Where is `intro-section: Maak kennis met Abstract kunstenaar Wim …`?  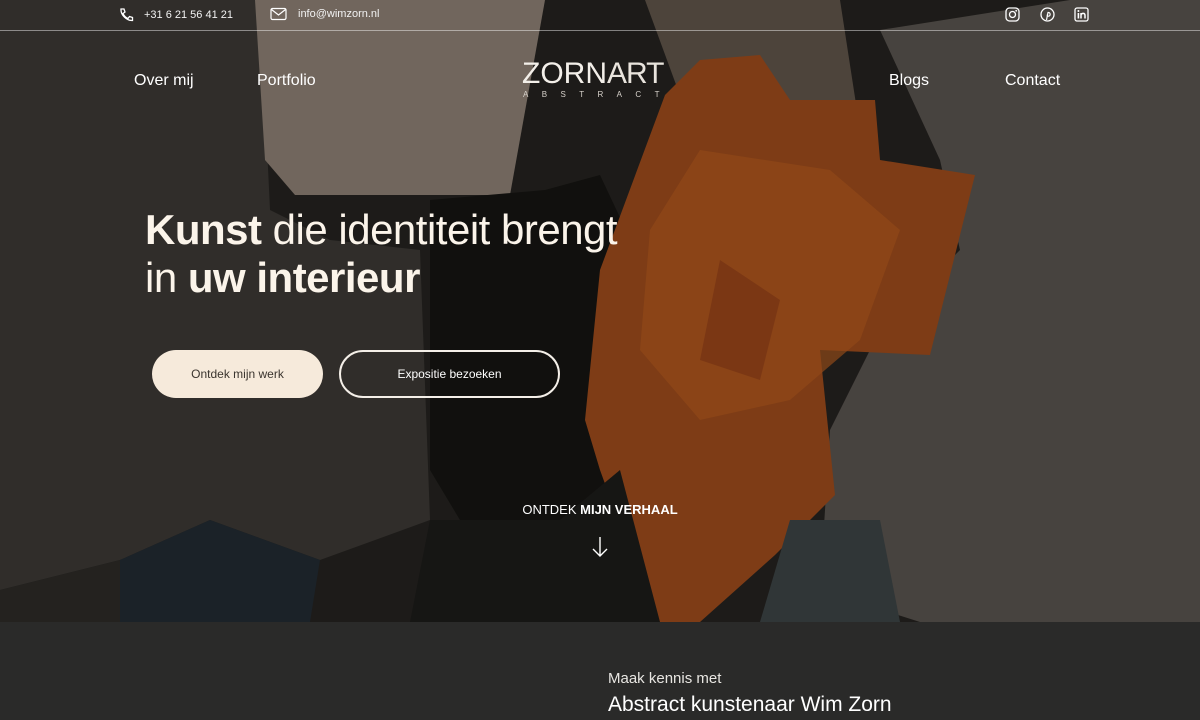
intro-section: Maak kennis met Abstract kunstenaar Wim … is located at coordinates (750, 693).